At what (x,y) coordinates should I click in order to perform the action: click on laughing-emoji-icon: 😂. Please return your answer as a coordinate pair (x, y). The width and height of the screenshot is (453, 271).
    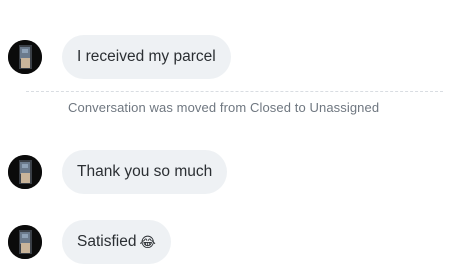
    Looking at the image, I should click on (147, 242).